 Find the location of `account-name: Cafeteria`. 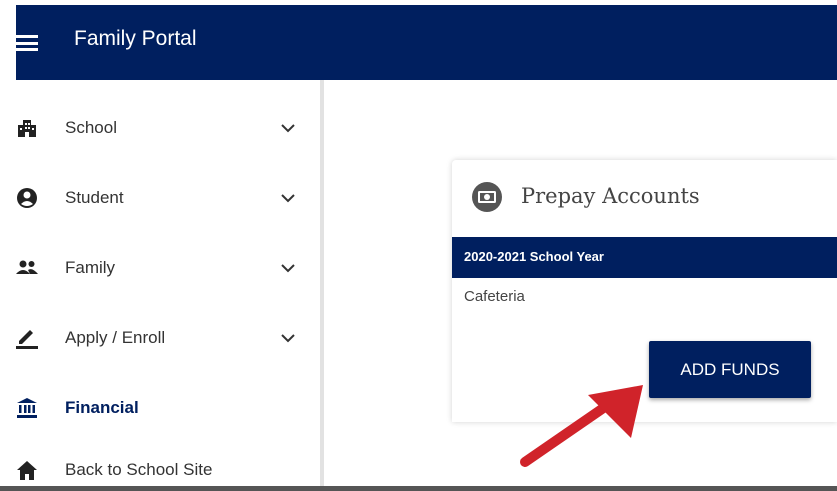

account-name: Cafeteria is located at coordinates (494, 296).